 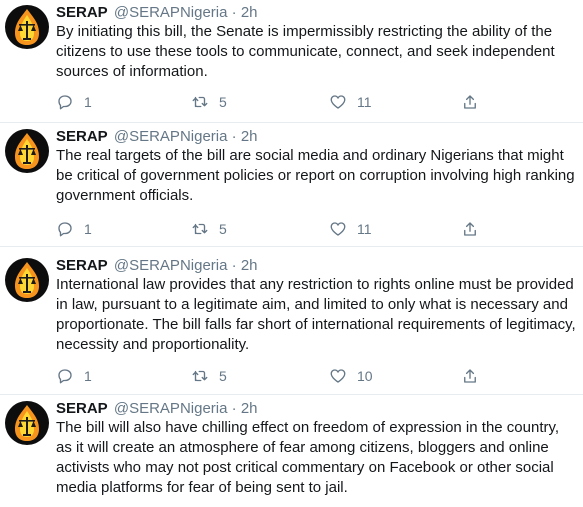 What do you see at coordinates (351, 376) in the screenshot?
I see `like-button: 10` at bounding box center [351, 376].